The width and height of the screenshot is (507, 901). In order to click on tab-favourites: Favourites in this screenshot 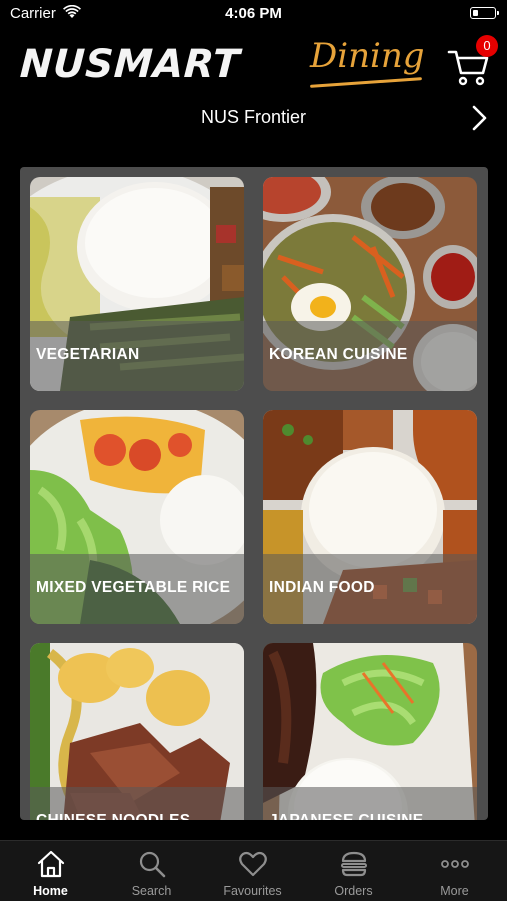, I will do `click(252, 871)`.